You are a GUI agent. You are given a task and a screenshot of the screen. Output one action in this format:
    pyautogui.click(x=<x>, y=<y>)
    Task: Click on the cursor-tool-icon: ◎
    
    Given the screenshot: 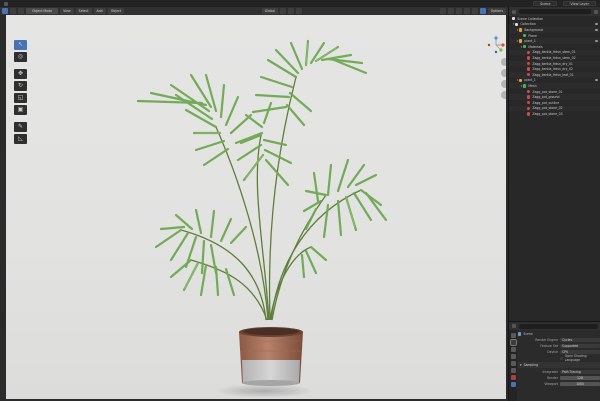 What is the action you would take?
    pyautogui.click(x=20, y=57)
    